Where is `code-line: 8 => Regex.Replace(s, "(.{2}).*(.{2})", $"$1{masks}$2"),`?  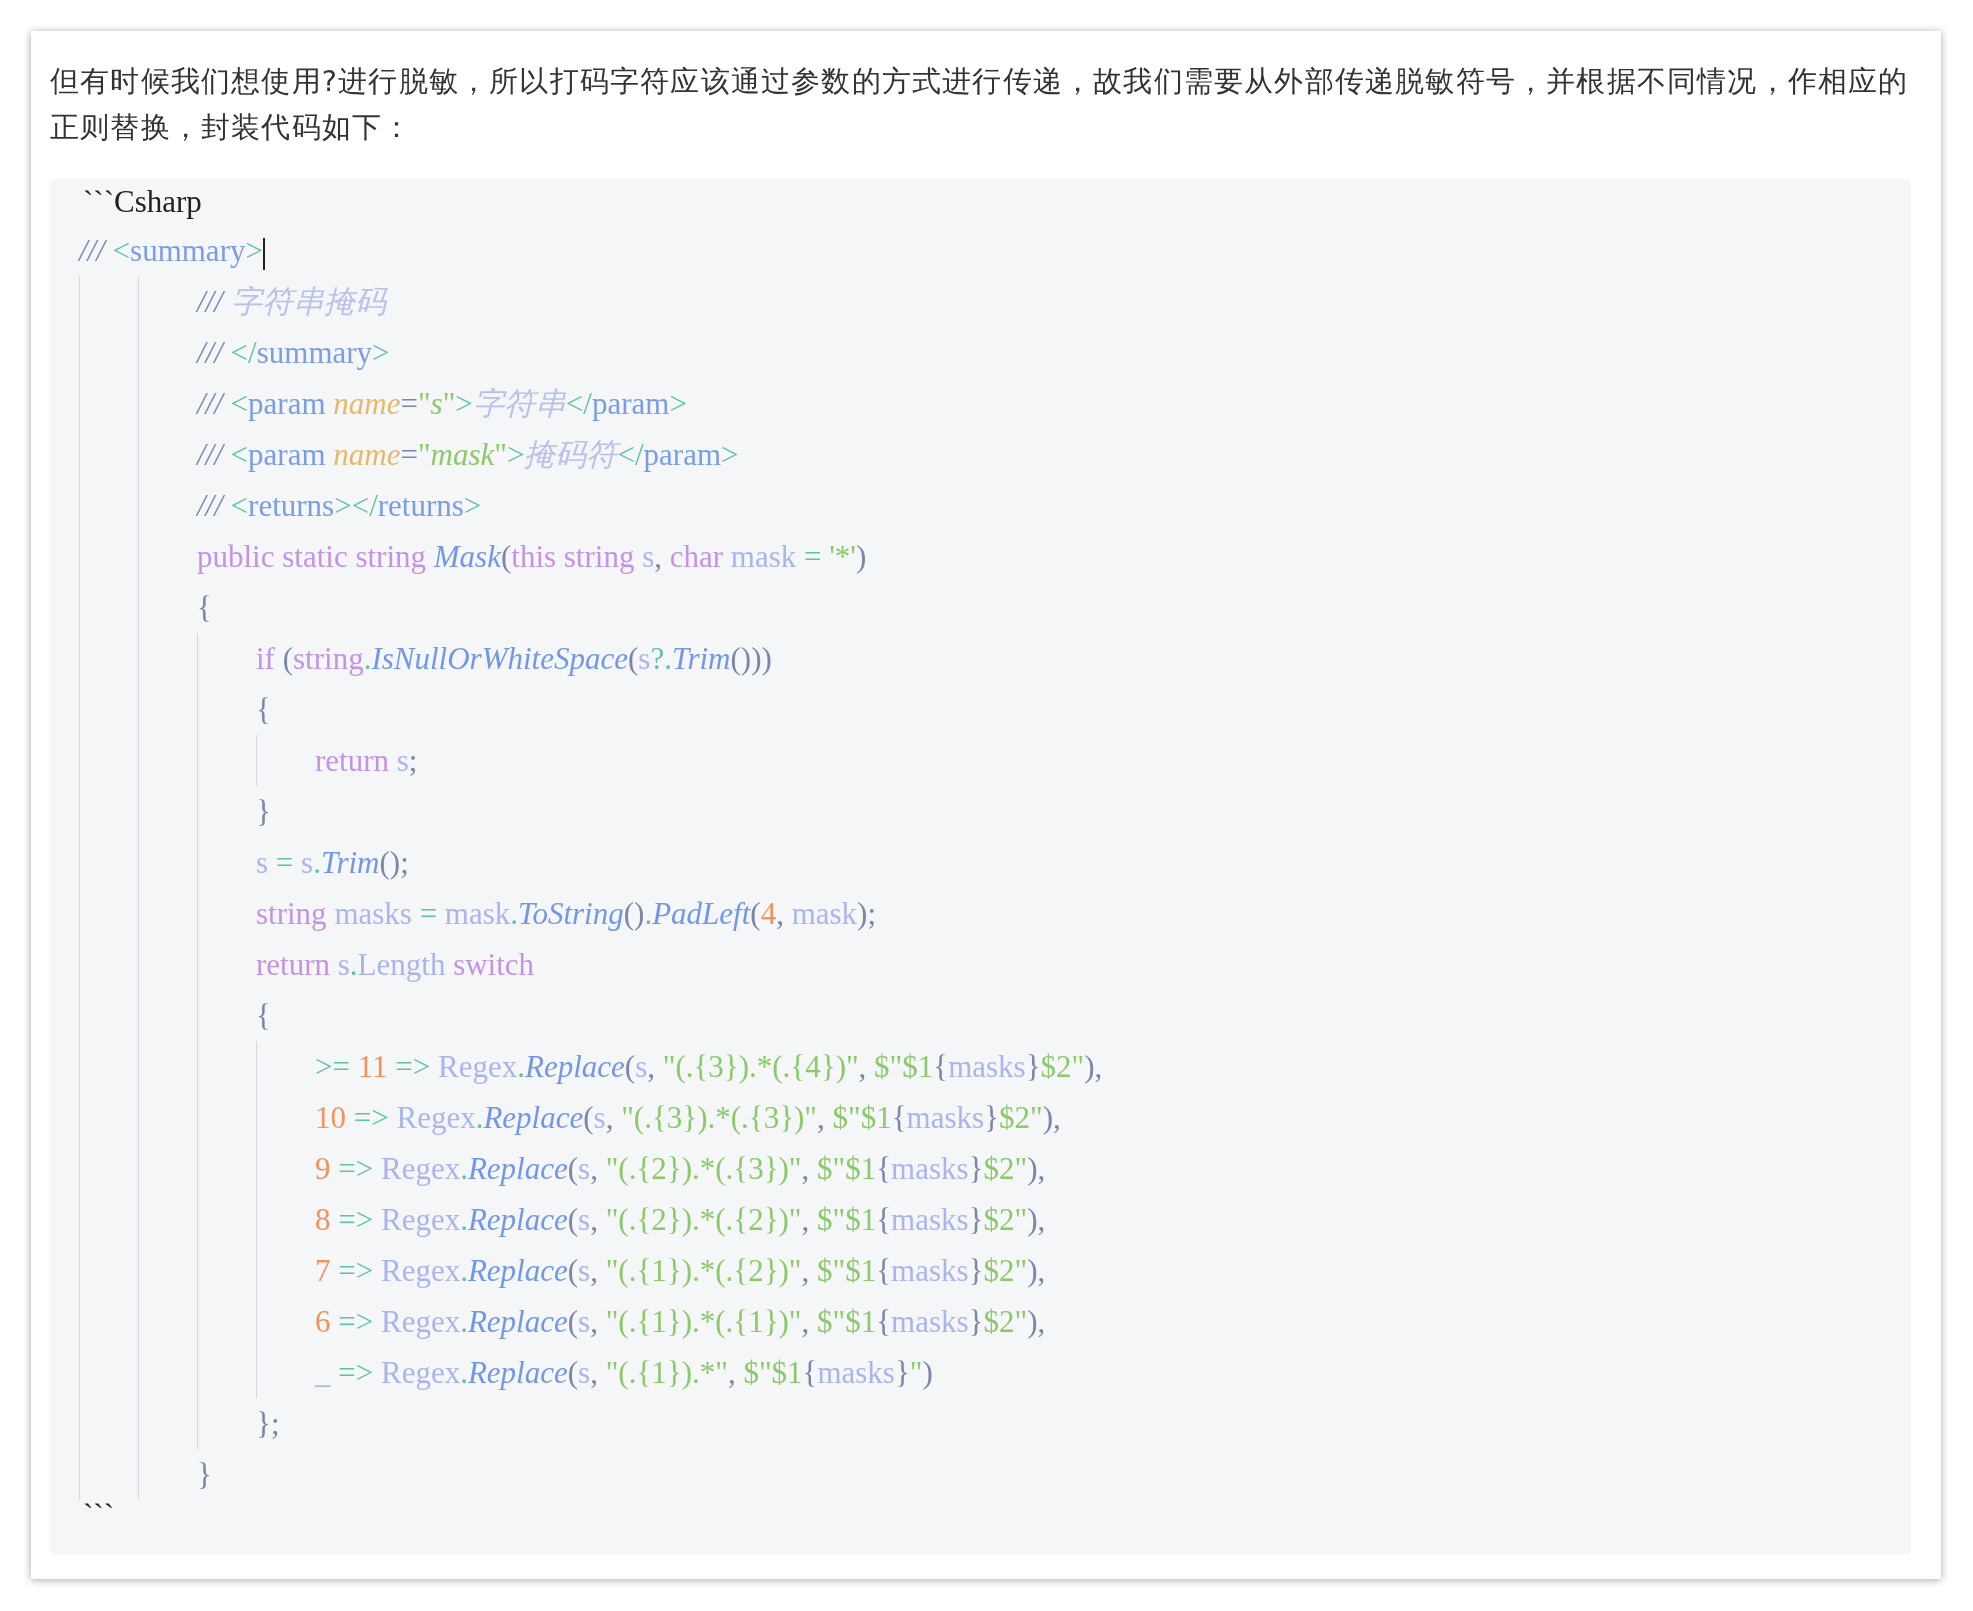 code-line: 8 => Regex.Replace(s, "(.{2}).*(.{2})", $"$1{masks}$2"), is located at coordinates (680, 1220).